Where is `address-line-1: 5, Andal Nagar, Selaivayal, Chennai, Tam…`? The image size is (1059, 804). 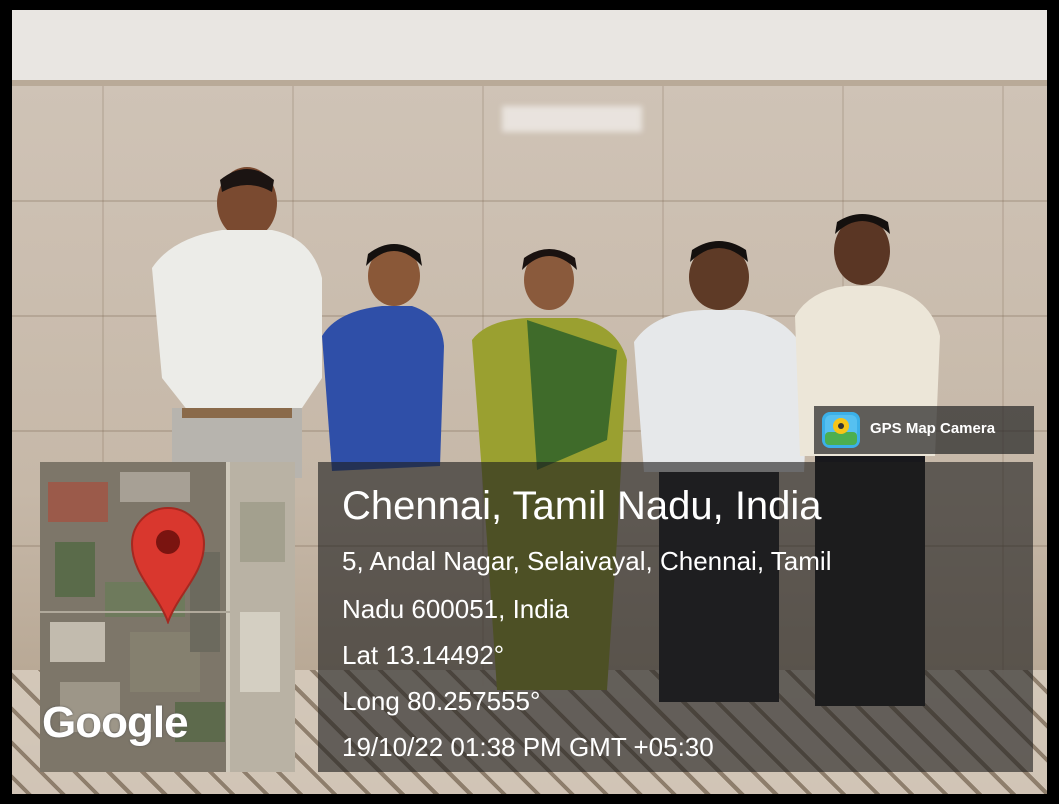 address-line-1: 5, Andal Nagar, Selaivayal, Chennai, Tam… is located at coordinates (587, 561).